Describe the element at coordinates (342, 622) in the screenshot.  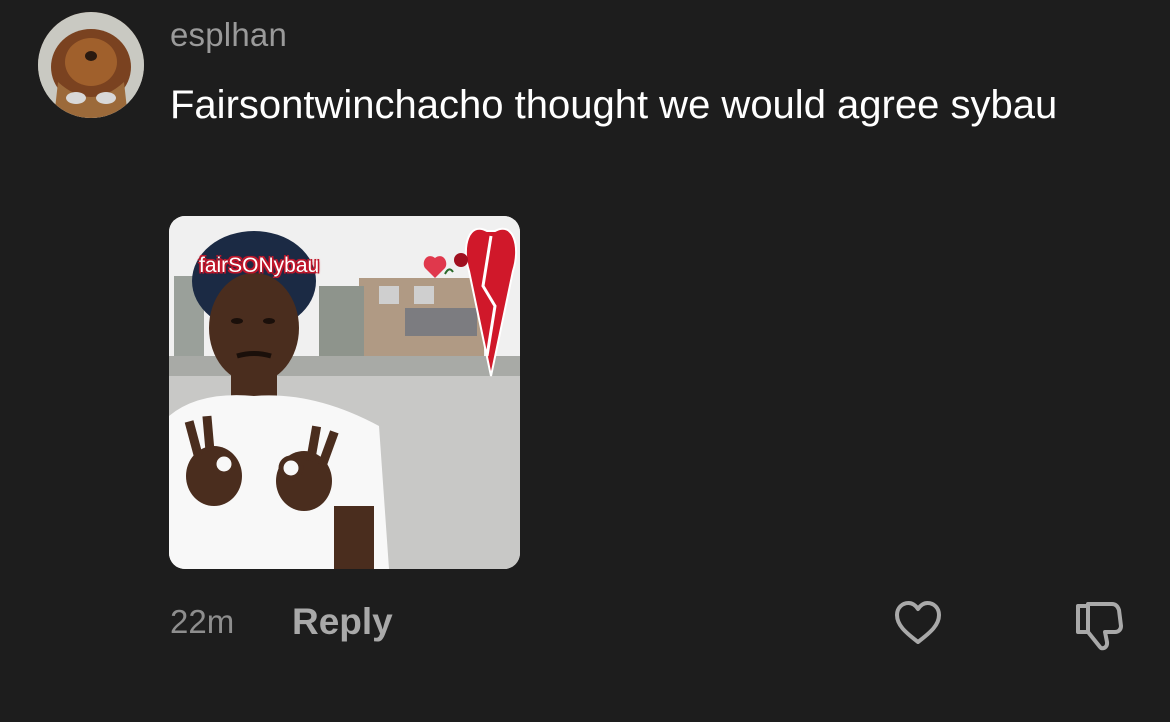
I see `reply-button: Reply` at that location.